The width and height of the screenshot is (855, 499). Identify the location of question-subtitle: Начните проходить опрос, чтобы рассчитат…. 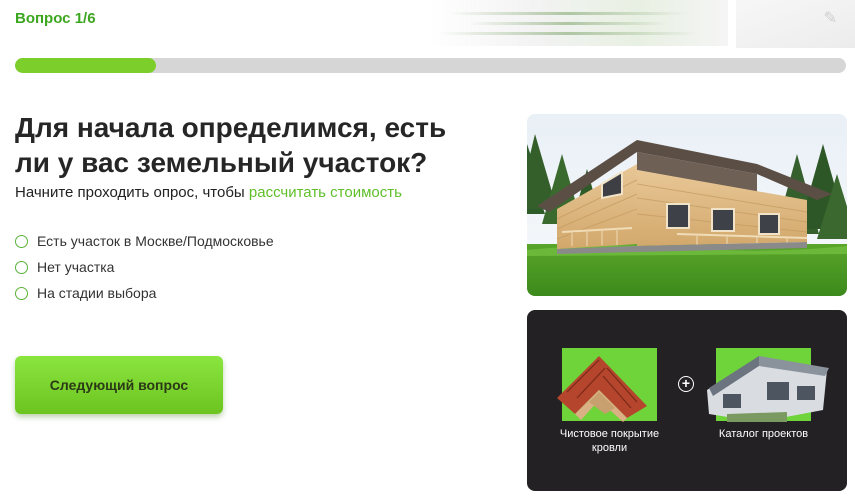
(208, 192).